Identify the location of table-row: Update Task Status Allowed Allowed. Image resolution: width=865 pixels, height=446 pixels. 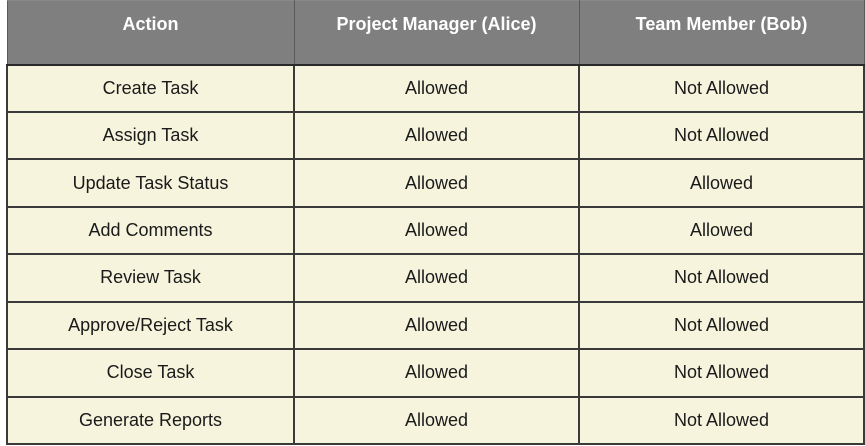
(435, 183).